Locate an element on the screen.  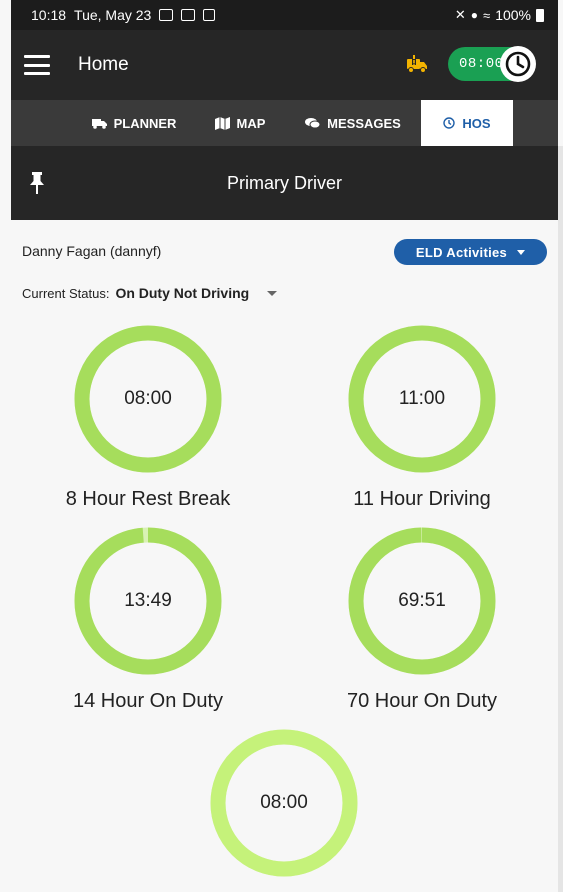
menu-icon is located at coordinates (37, 65).